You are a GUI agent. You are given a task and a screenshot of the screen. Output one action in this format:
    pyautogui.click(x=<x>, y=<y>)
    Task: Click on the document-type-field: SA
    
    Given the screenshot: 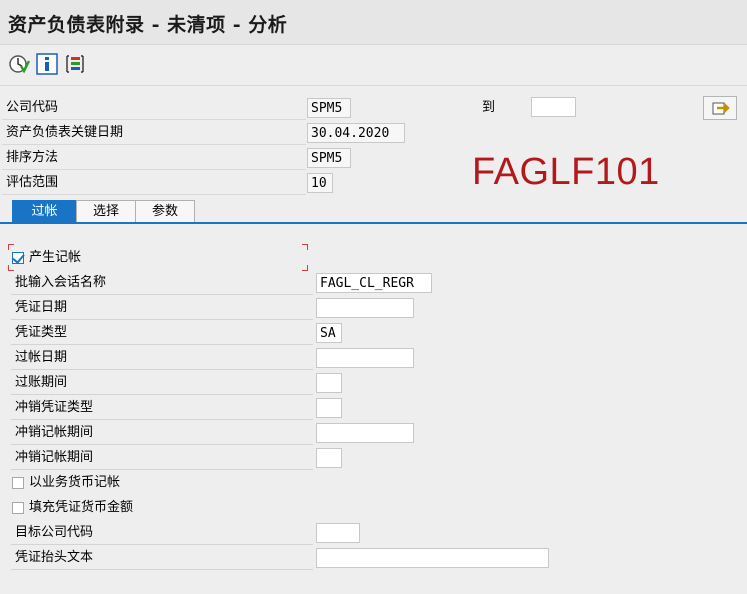 What is the action you would take?
    pyautogui.click(x=329, y=333)
    